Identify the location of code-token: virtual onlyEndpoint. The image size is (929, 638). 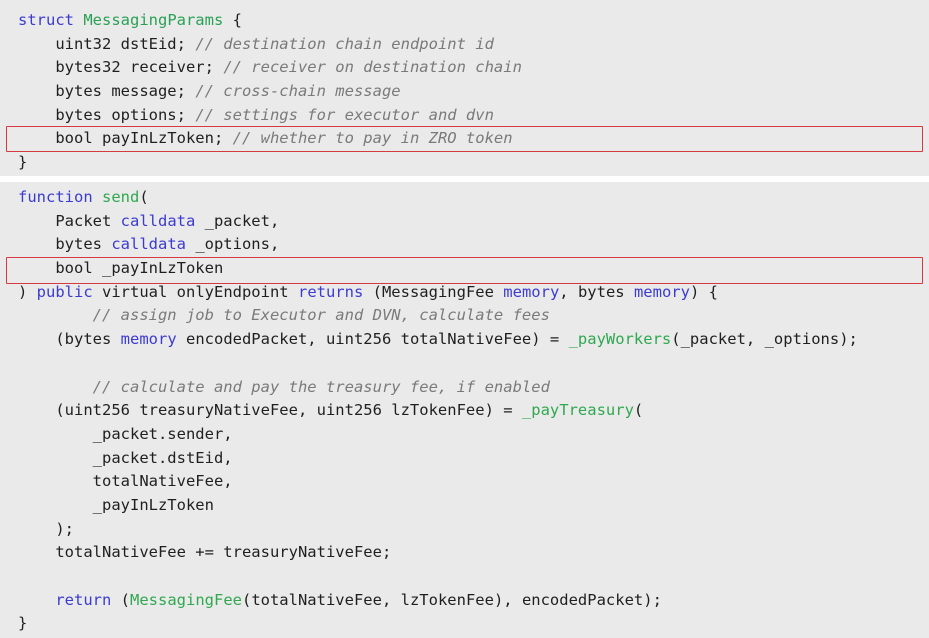
(195, 291).